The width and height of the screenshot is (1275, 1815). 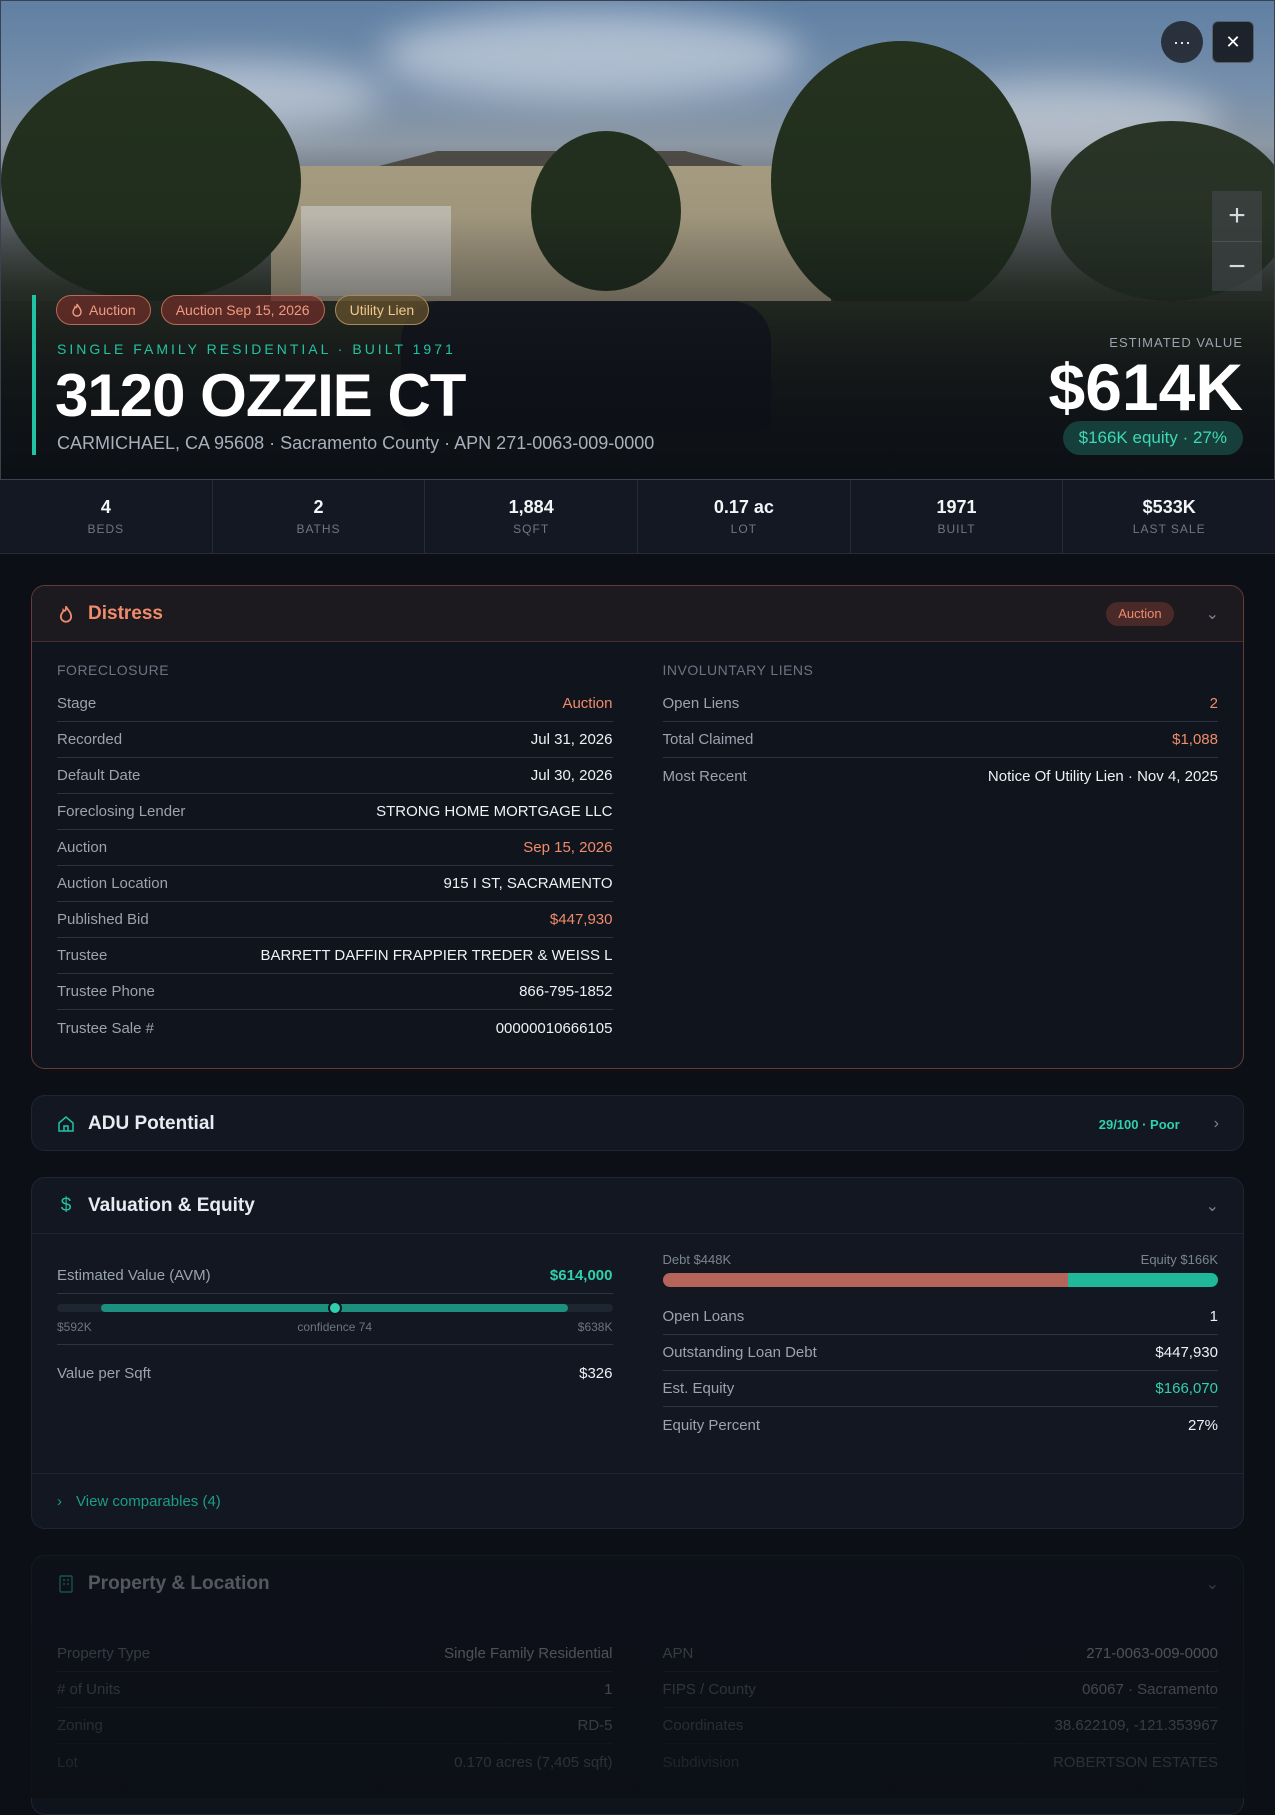 I want to click on row-value: 1, so click(x=1213, y=1316).